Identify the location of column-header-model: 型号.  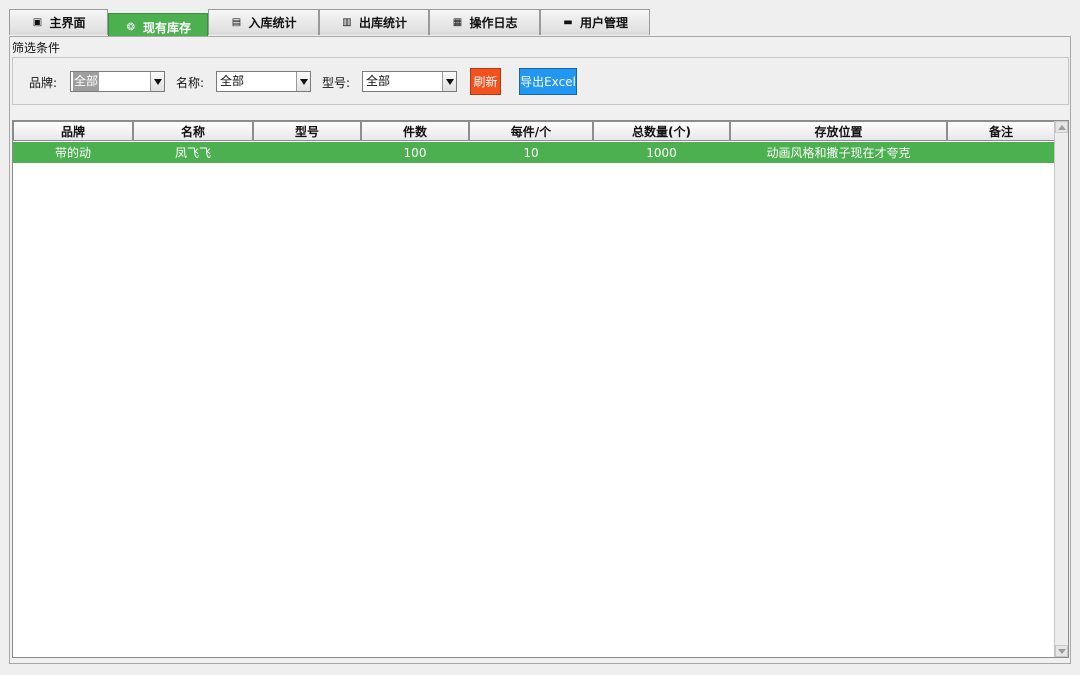
(307, 131).